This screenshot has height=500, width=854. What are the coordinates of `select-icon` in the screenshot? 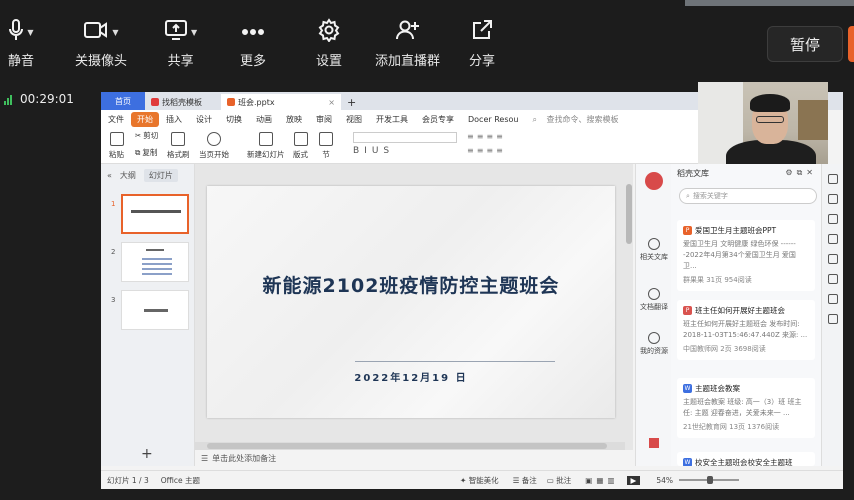 It's located at (832, 179).